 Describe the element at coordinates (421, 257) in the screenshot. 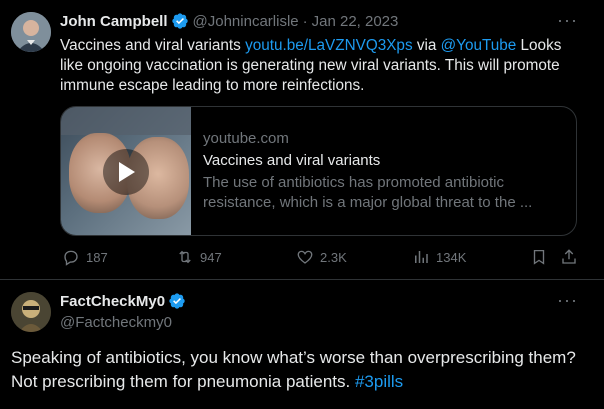

I see `views-bar-icon` at that location.